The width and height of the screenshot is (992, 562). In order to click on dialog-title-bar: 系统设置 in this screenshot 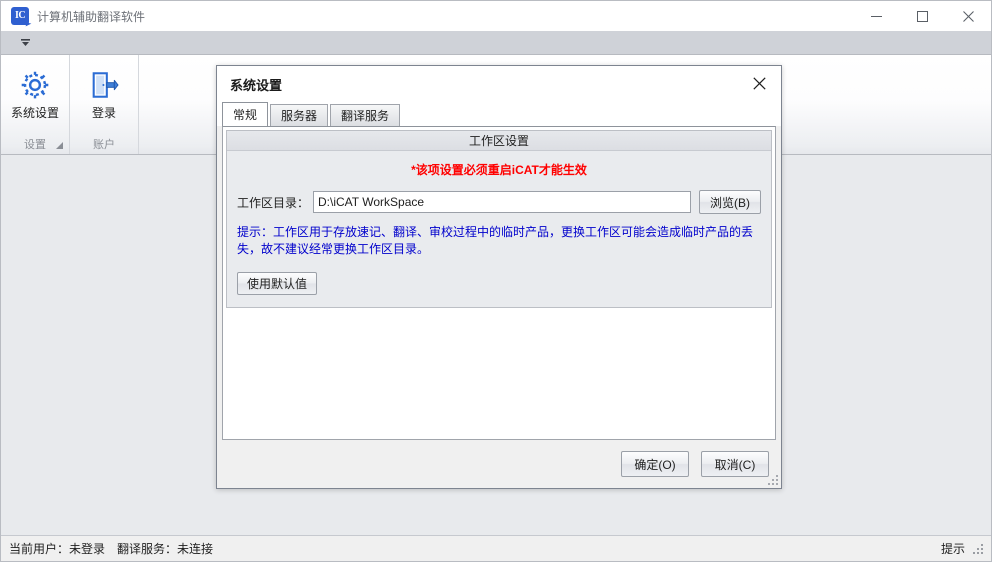, I will do `click(499, 84)`.